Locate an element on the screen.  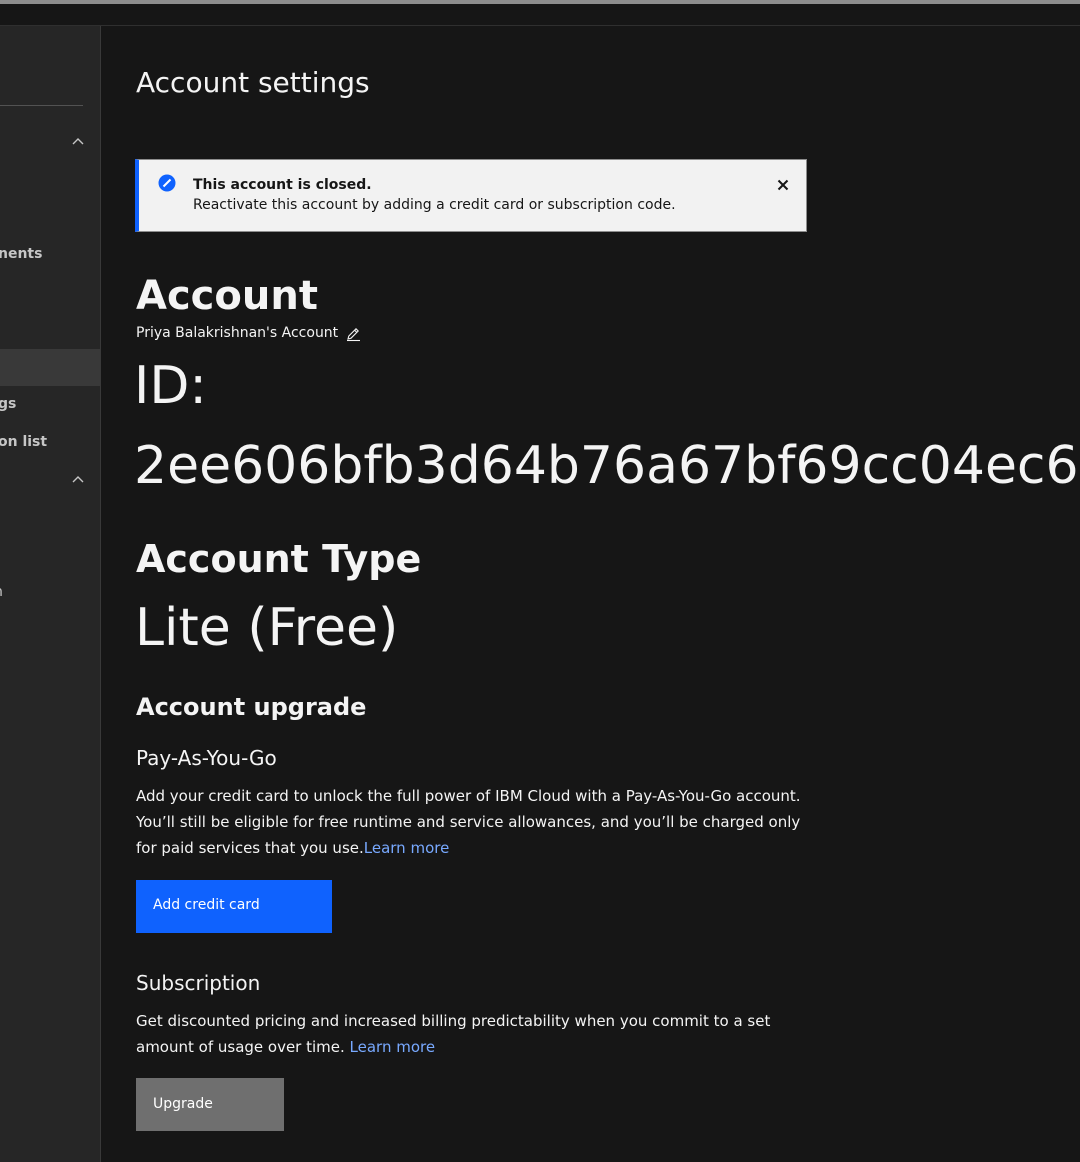
upgrade-button: Upgrade is located at coordinates (210, 1104).